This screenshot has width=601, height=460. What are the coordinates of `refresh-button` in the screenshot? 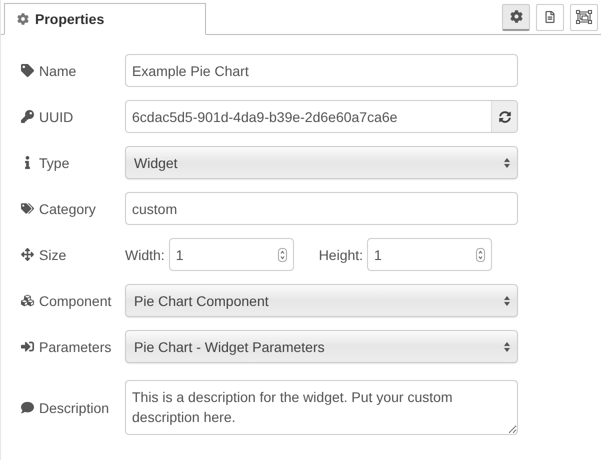 It's located at (504, 116).